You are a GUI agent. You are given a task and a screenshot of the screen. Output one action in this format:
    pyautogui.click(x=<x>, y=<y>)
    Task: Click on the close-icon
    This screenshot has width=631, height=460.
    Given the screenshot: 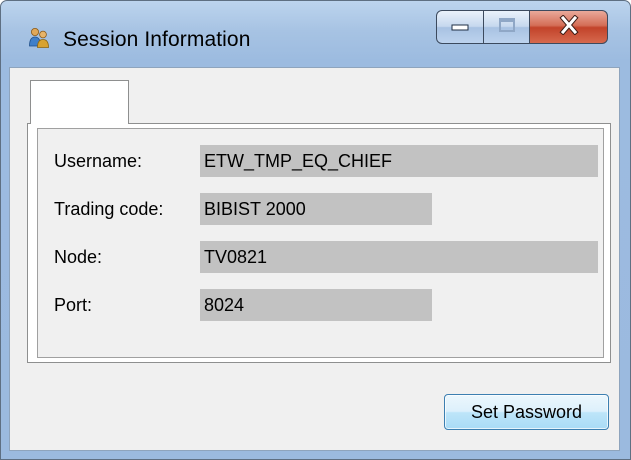 What is the action you would take?
    pyautogui.click(x=569, y=26)
    